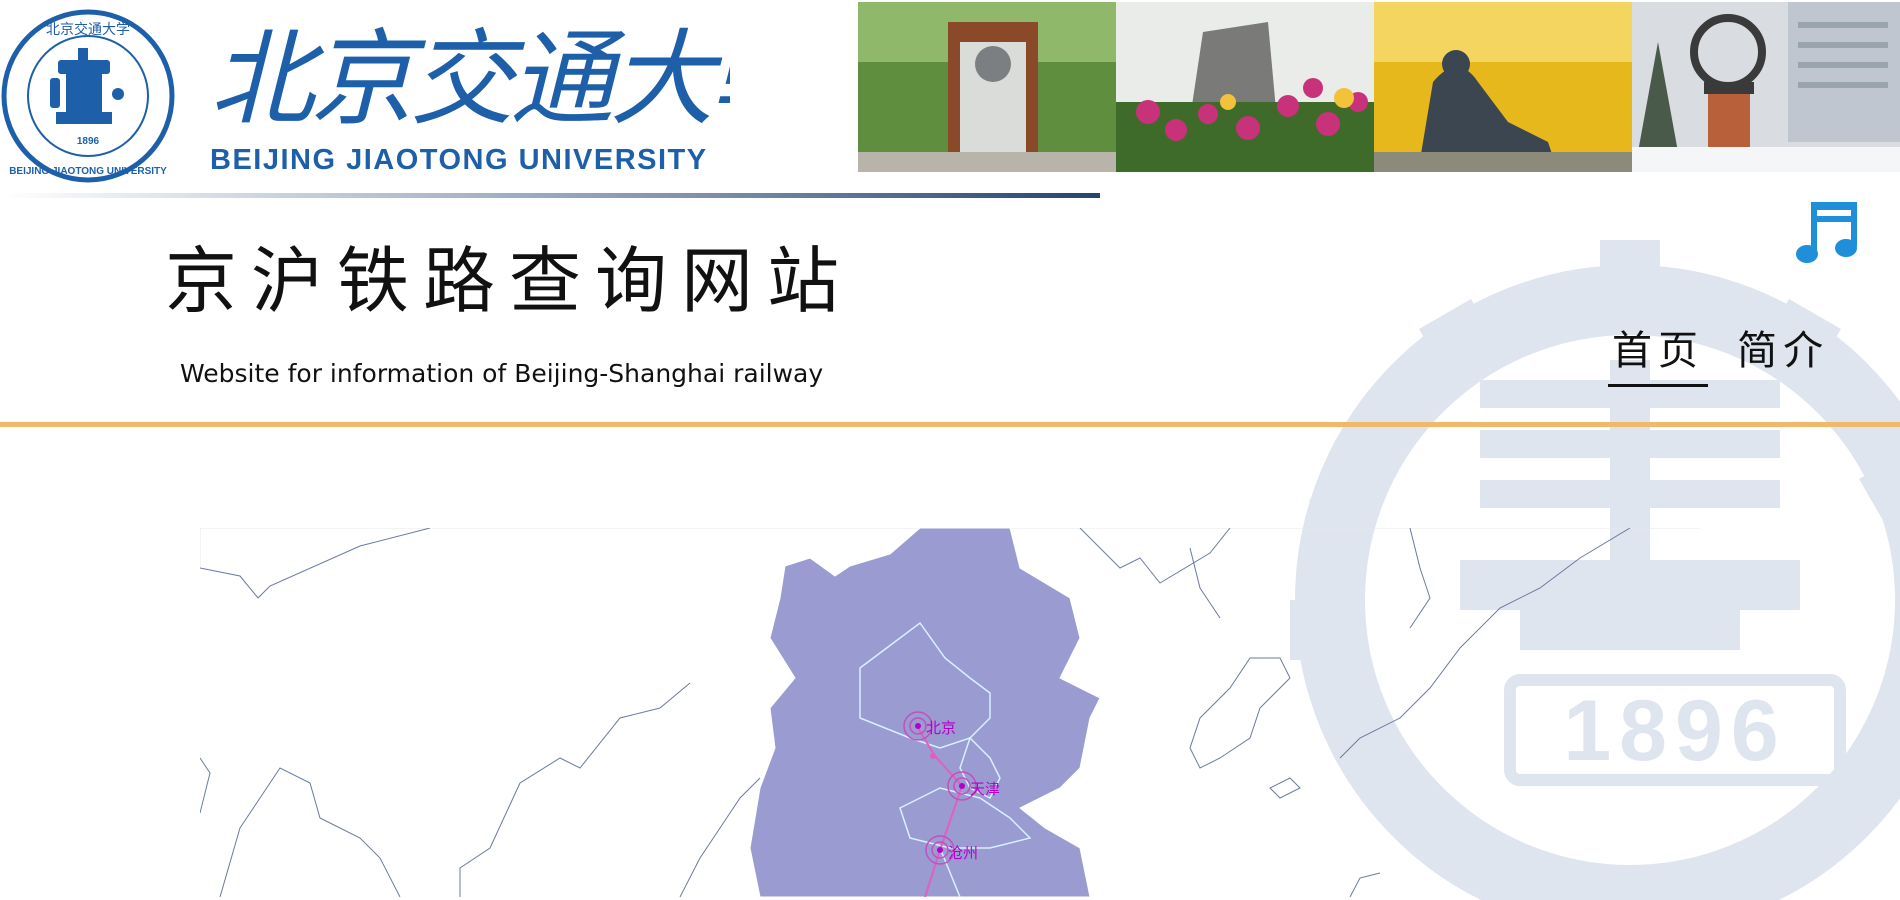 This screenshot has width=1900, height=900. I want to click on music-note-icon, so click(1827, 231).